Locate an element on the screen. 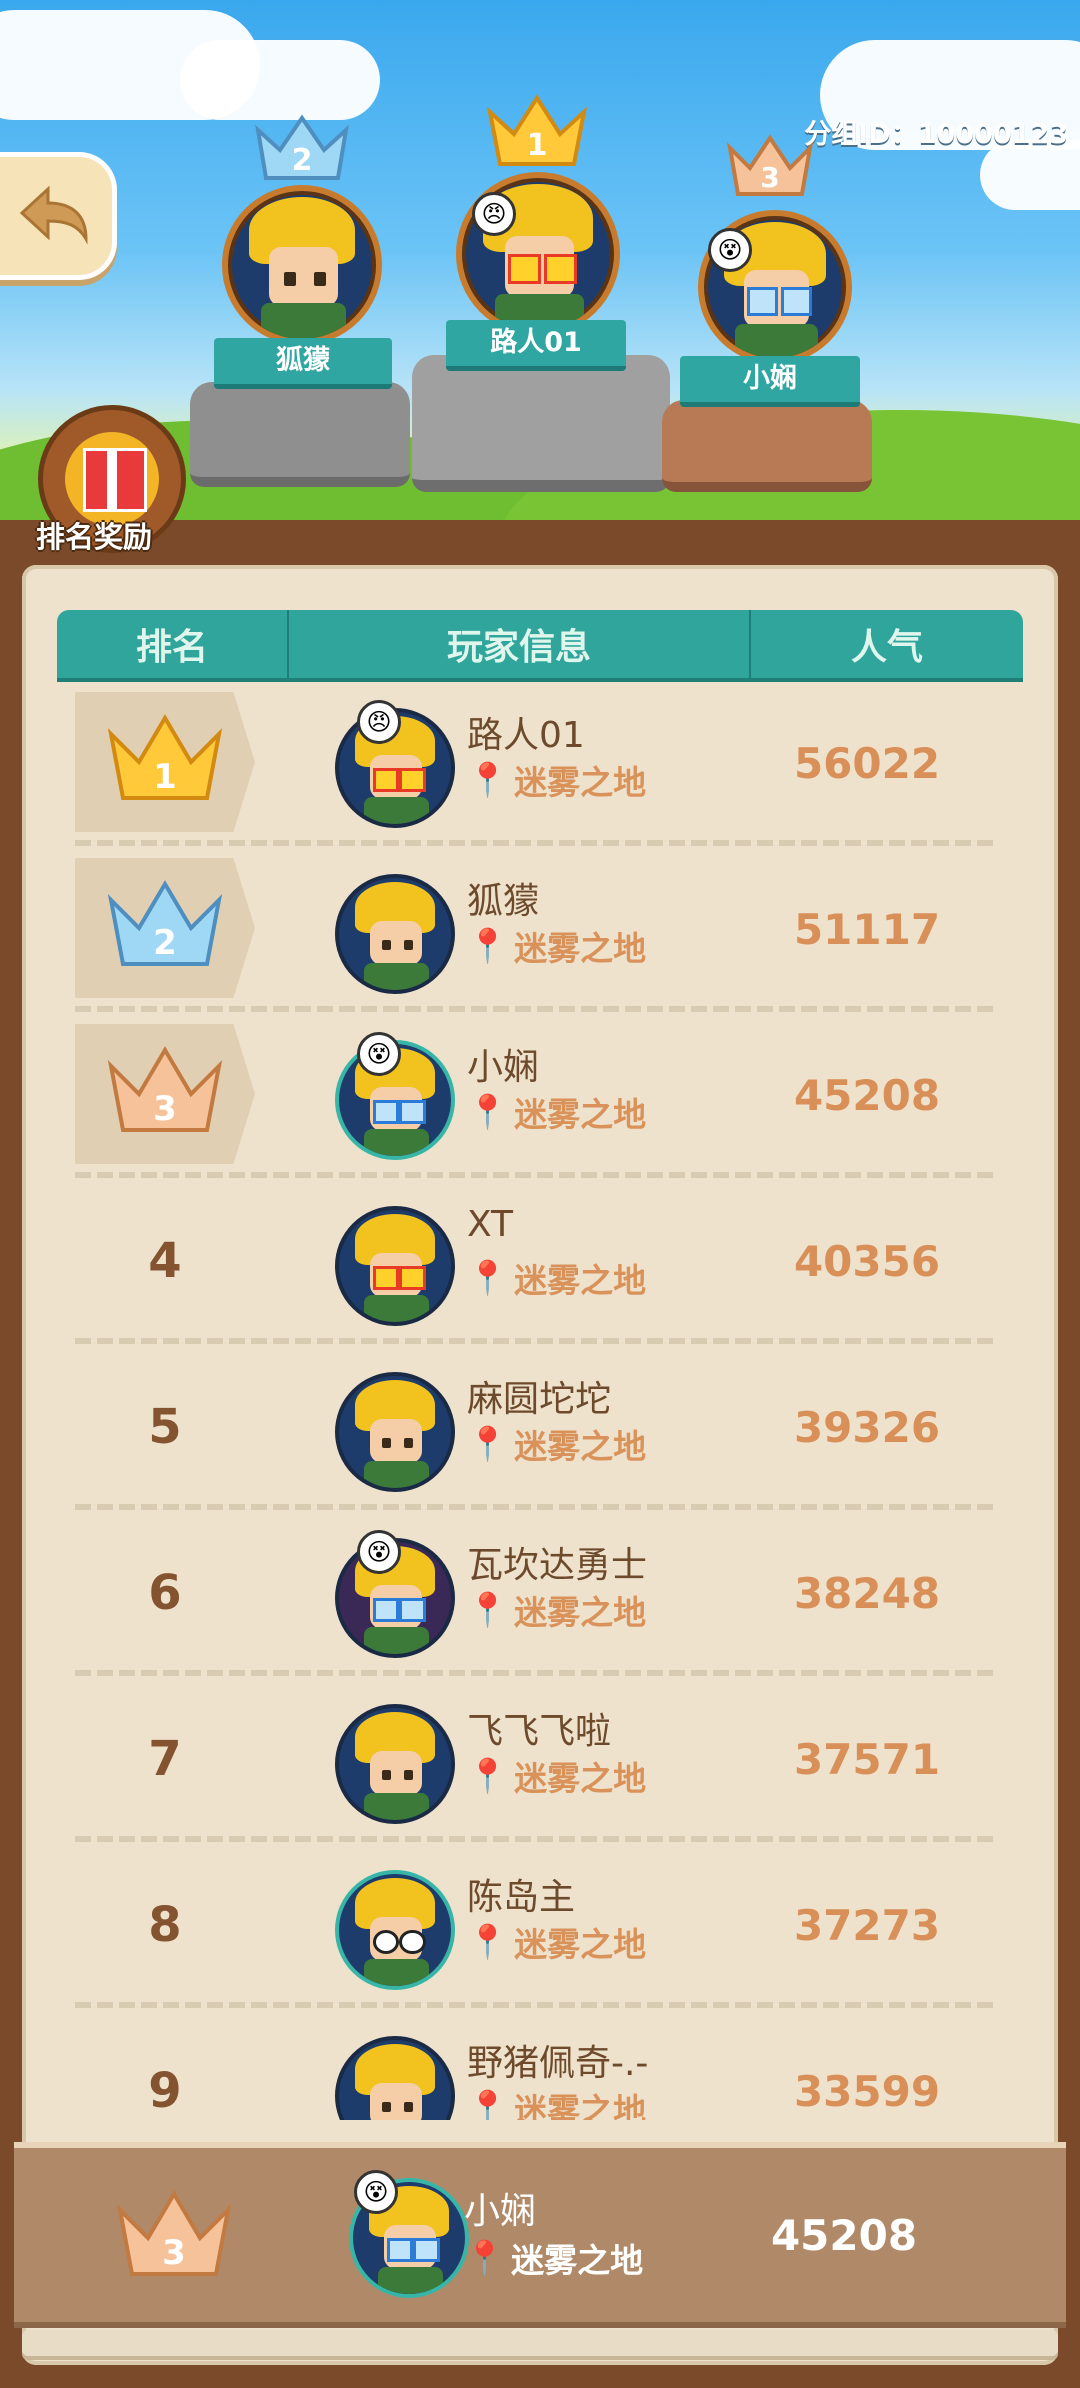 The image size is (1080, 2388). header-rank: 排名 is located at coordinates (173, 644).